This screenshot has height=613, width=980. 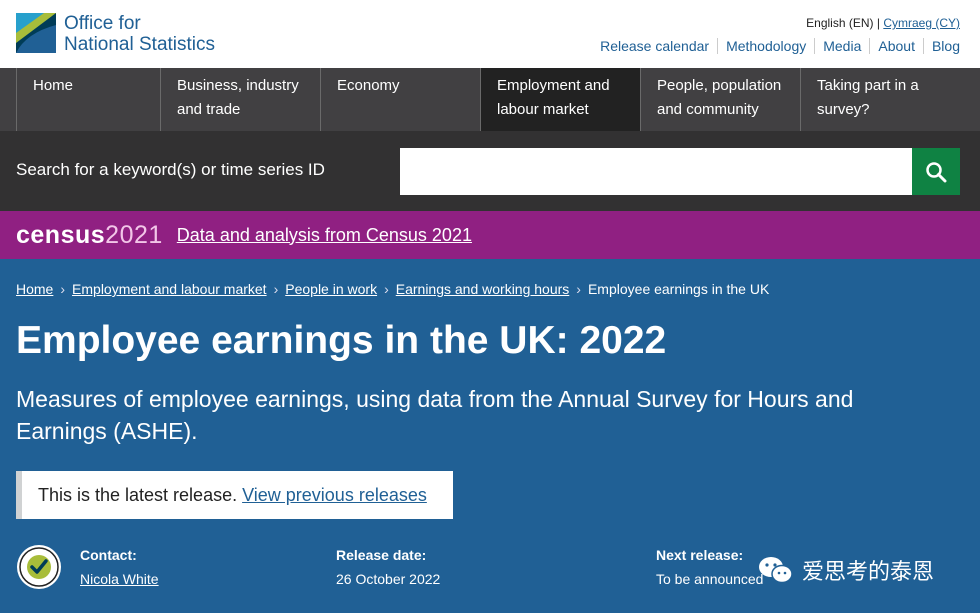 What do you see at coordinates (840, 23) in the screenshot?
I see `lang-english: English (EN)` at bounding box center [840, 23].